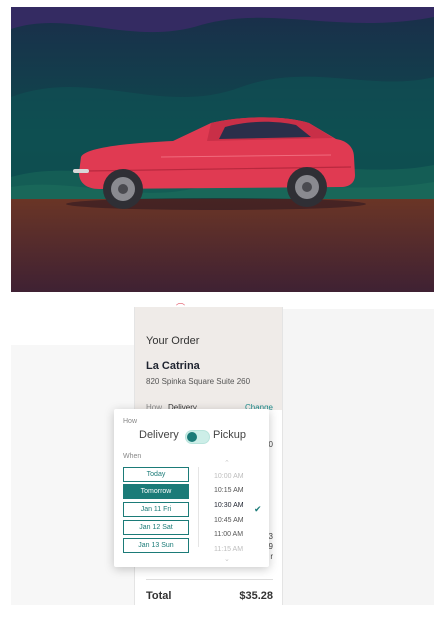 This screenshot has width=439, height=620. Describe the element at coordinates (146, 301) in the screenshot. I see `top-strip` at that location.